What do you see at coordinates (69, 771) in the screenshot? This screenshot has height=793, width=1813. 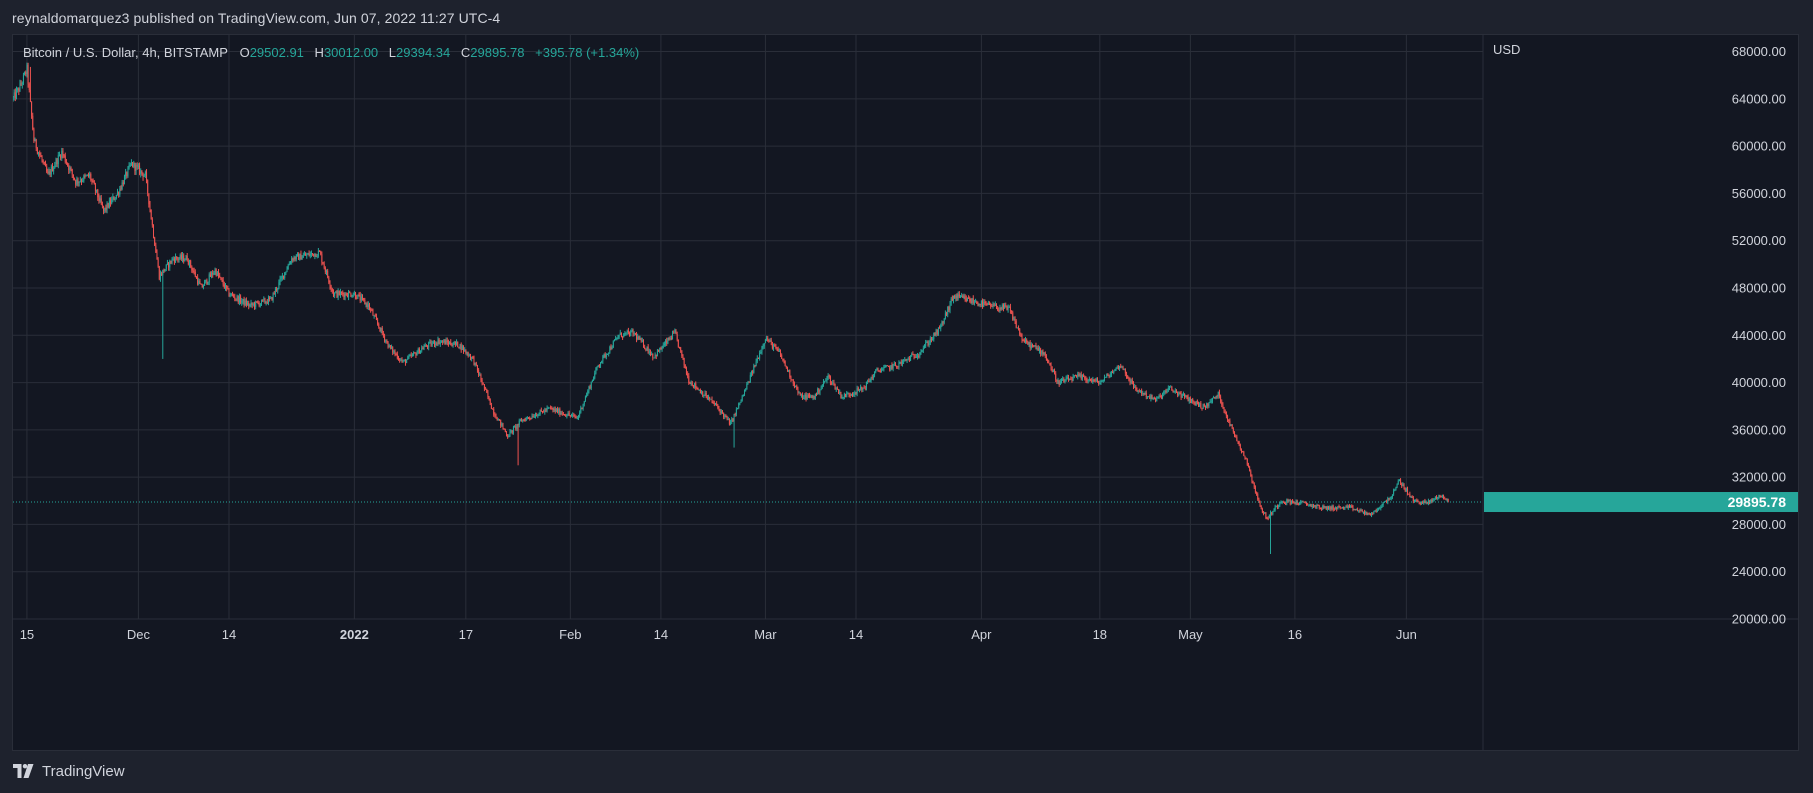 I see `footer-brand: TradingView` at bounding box center [69, 771].